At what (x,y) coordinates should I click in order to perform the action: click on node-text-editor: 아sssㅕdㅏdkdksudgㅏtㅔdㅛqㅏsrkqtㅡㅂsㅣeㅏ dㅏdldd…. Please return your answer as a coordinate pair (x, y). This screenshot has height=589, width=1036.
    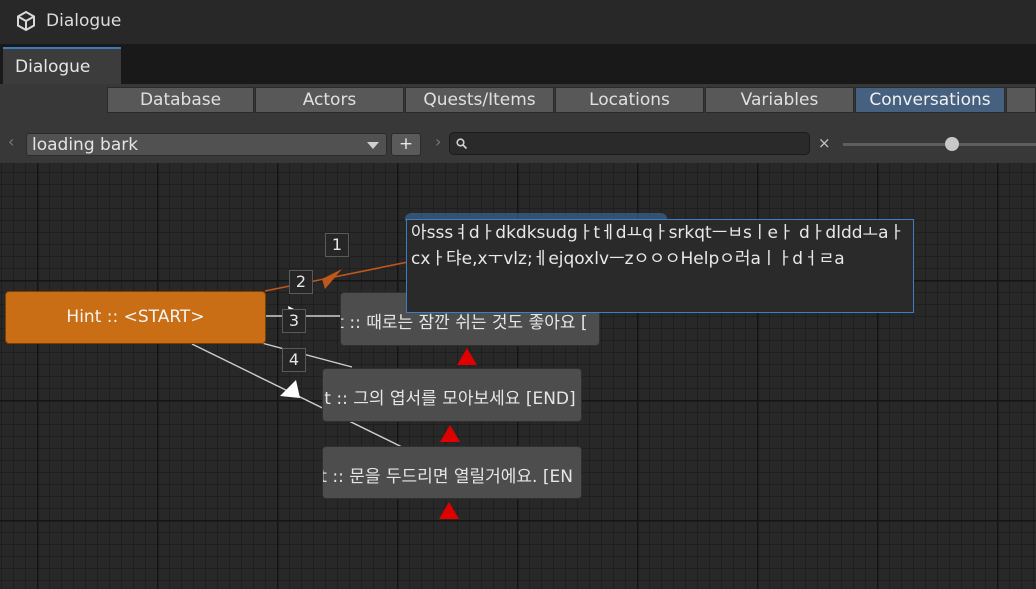
    Looking at the image, I should click on (660, 266).